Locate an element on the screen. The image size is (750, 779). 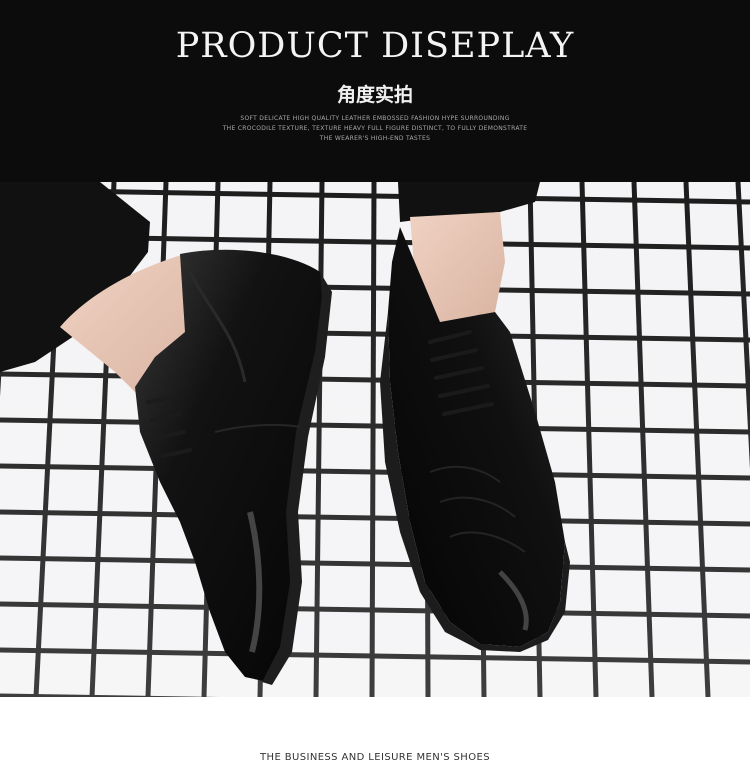
header-subtitle: 角度实拍 is located at coordinates (374, 95).